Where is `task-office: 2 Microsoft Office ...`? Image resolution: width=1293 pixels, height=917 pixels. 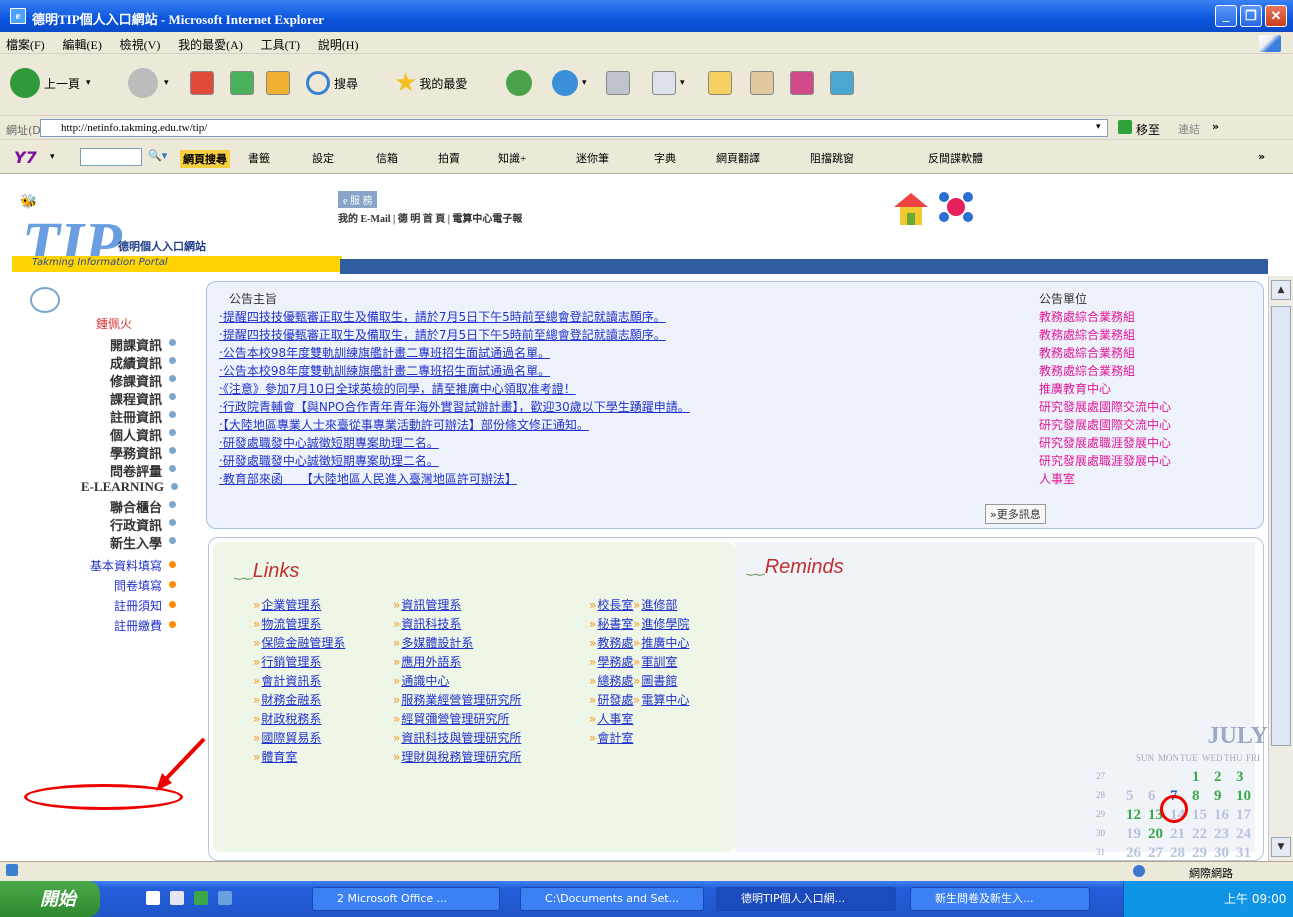 task-office: 2 Microsoft Office ... is located at coordinates (406, 899).